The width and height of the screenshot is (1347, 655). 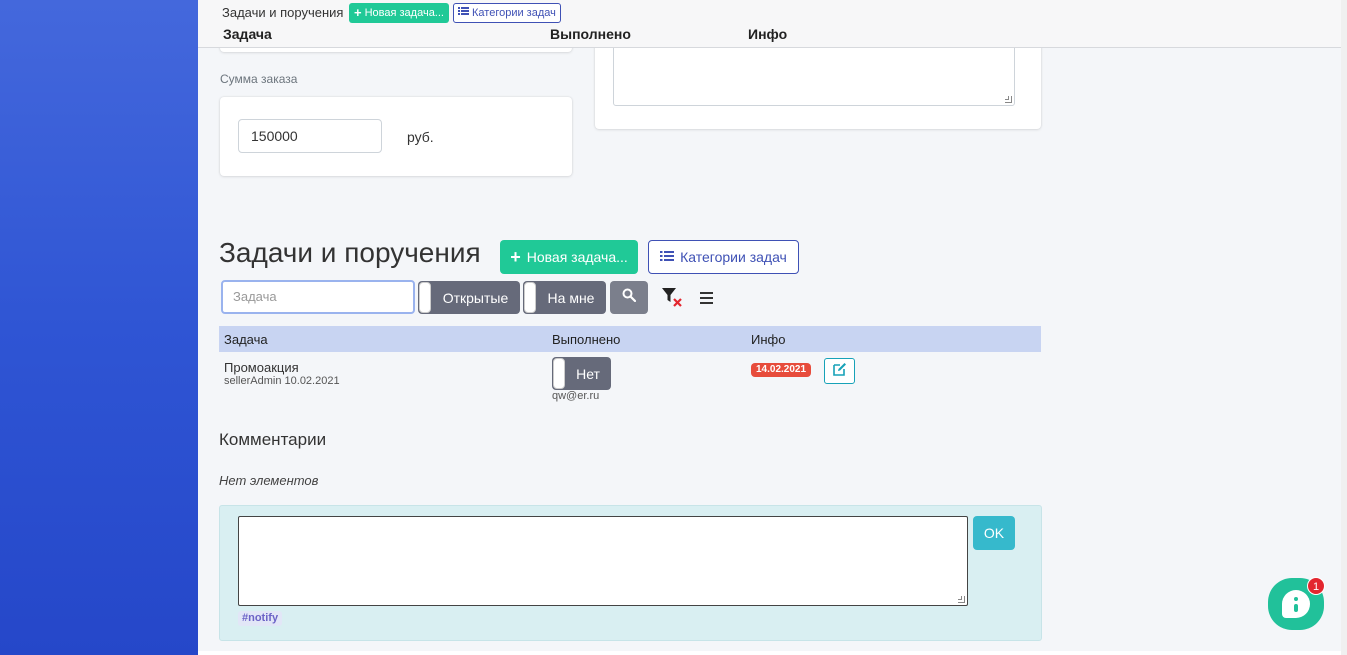 What do you see at coordinates (571, 297) in the screenshot?
I see `toggle-mine-label: На мне` at bounding box center [571, 297].